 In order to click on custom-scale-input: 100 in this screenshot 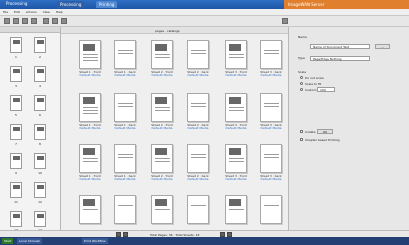, I will do `click(326, 89)`.